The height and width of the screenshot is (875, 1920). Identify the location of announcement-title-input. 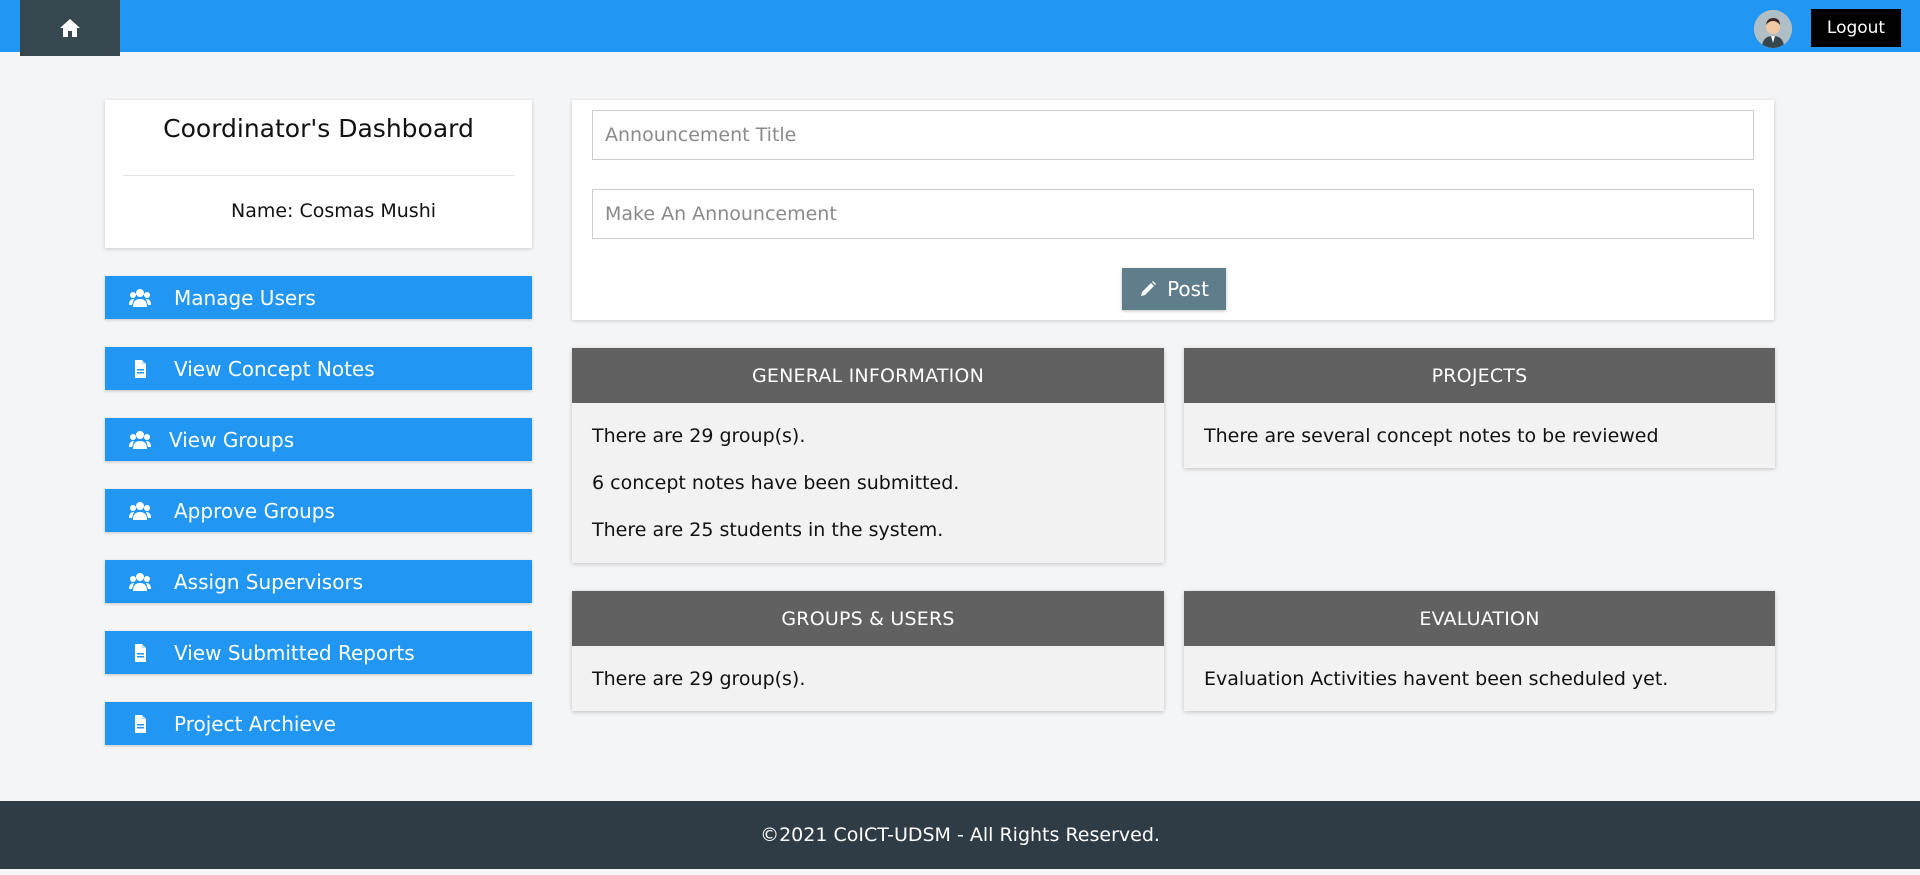
(1173, 135).